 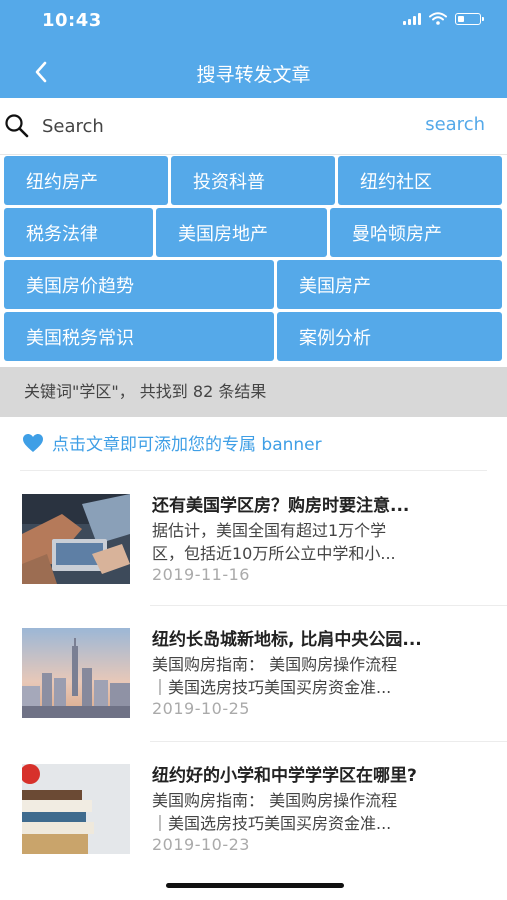 I want to click on banner-tip: 点击文章即可添加您的专属 banner, so click(x=172, y=442).